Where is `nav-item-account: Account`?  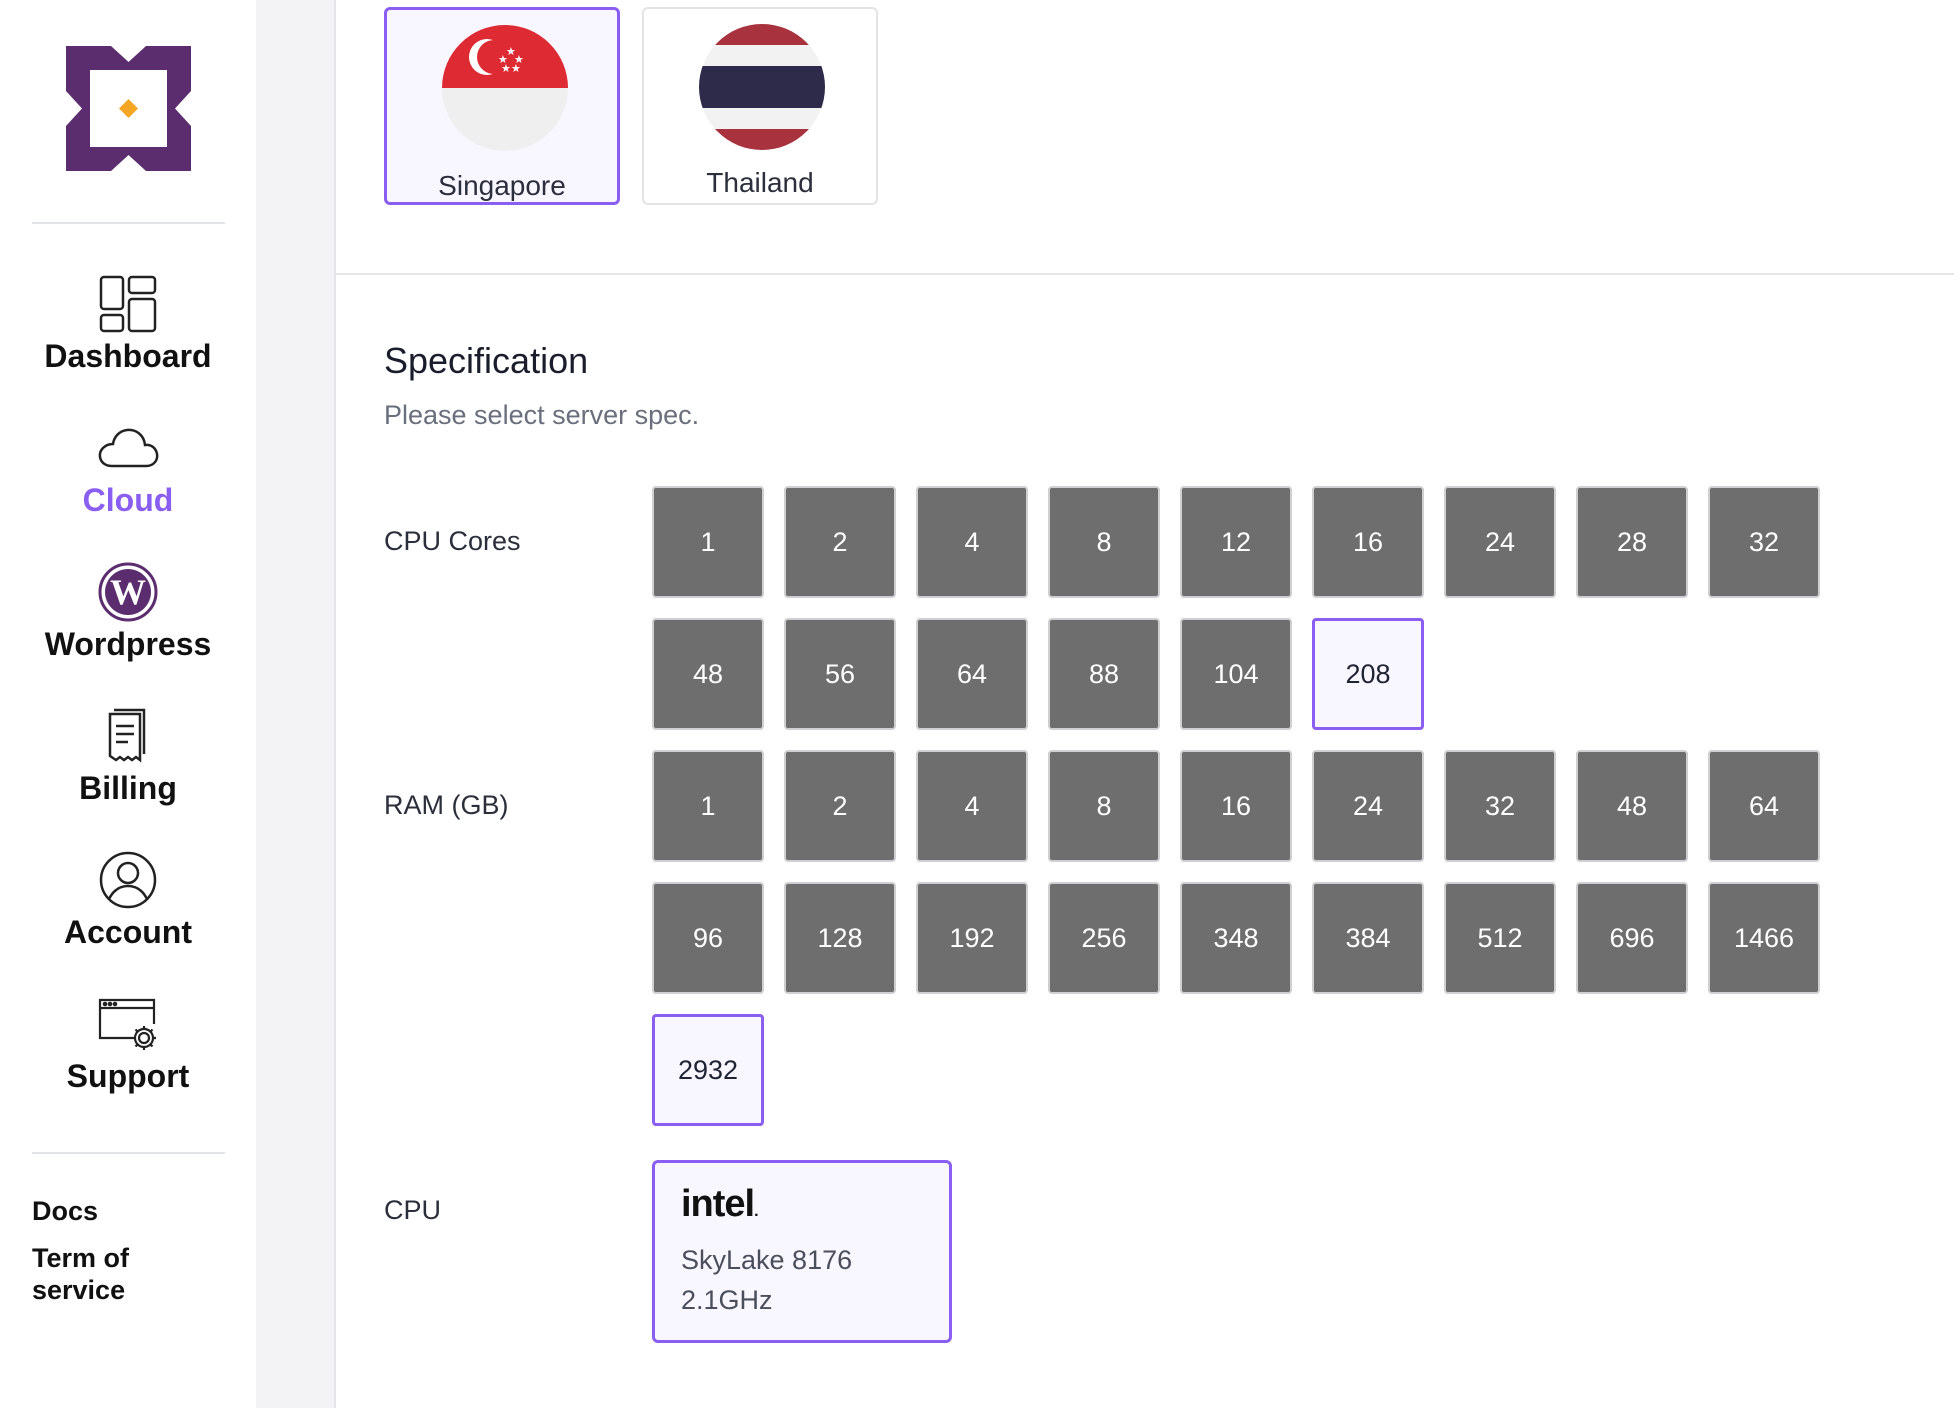
nav-item-account: Account is located at coordinates (128, 908).